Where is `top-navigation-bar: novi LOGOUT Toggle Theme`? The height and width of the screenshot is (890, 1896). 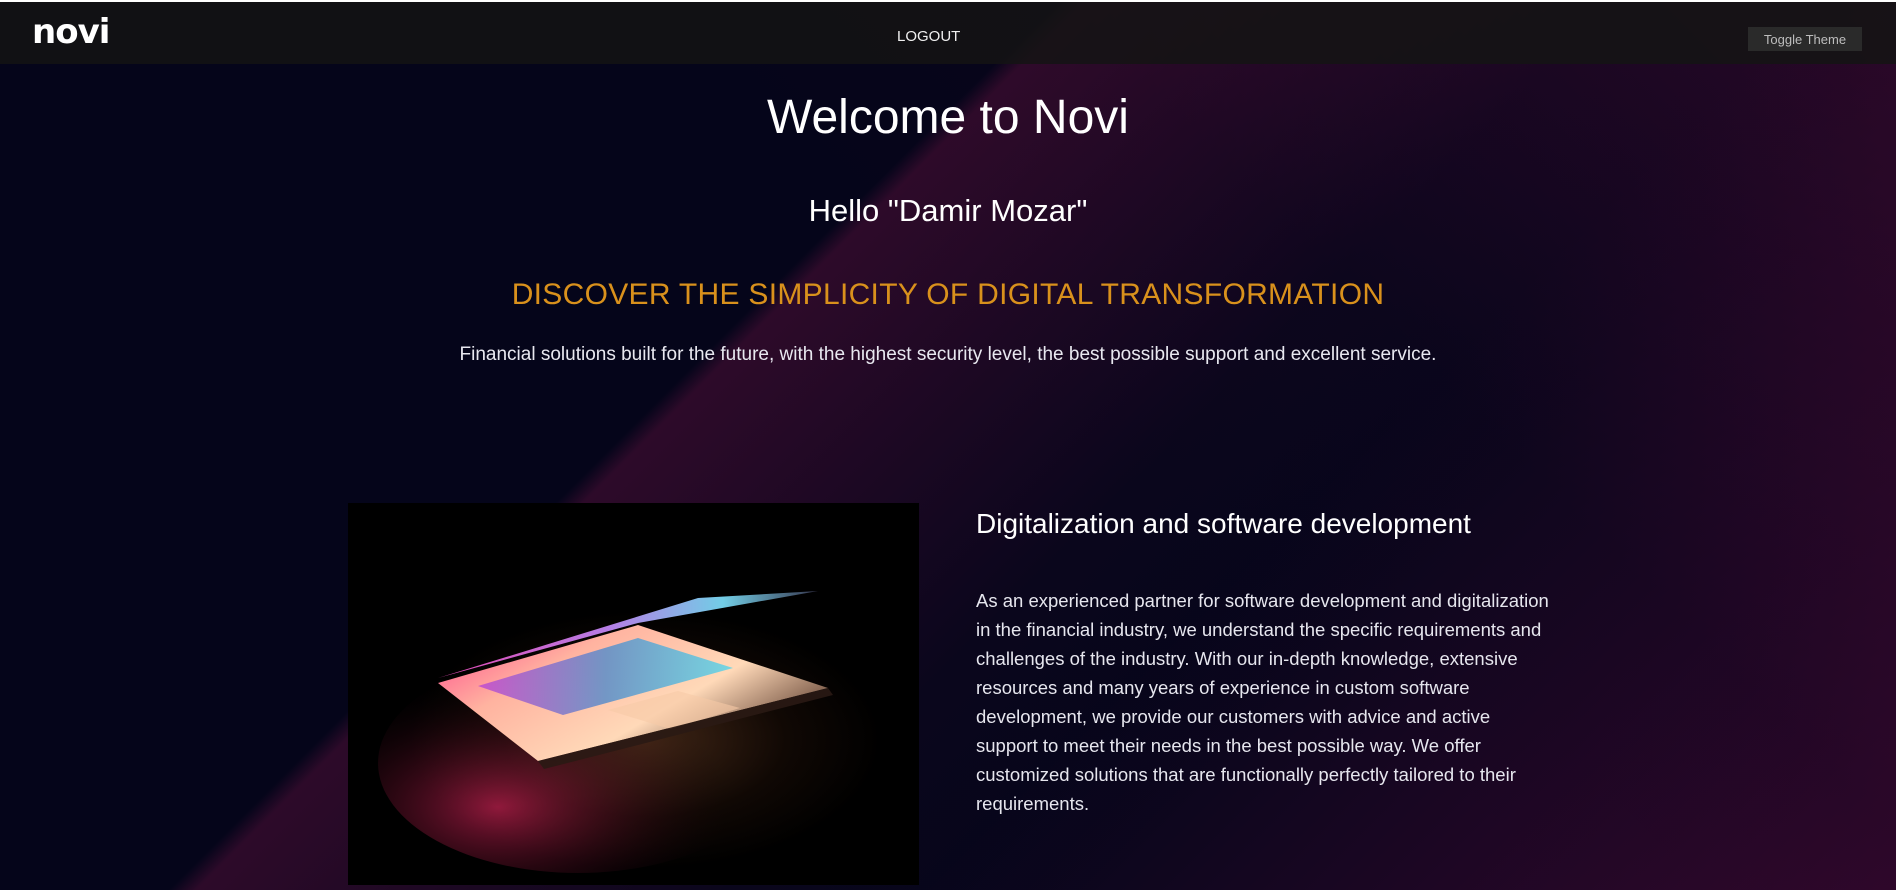
top-navigation-bar: novi LOGOUT Toggle Theme is located at coordinates (948, 32).